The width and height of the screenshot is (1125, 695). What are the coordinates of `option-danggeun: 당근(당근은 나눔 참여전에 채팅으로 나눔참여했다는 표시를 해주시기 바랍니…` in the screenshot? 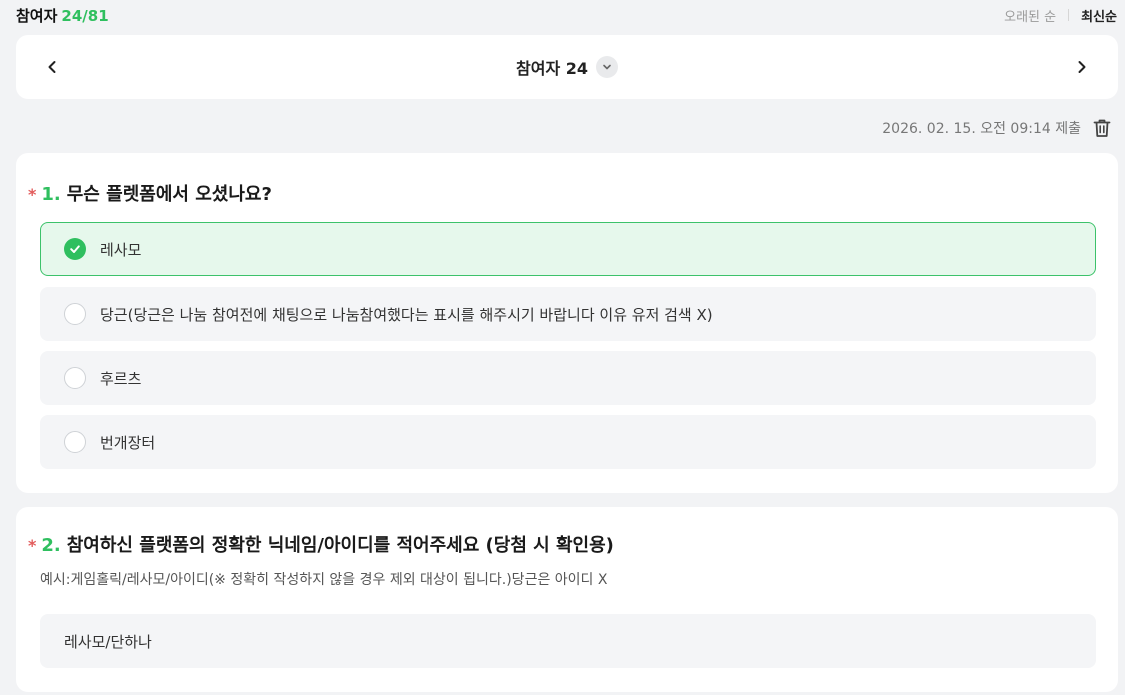 It's located at (568, 314).